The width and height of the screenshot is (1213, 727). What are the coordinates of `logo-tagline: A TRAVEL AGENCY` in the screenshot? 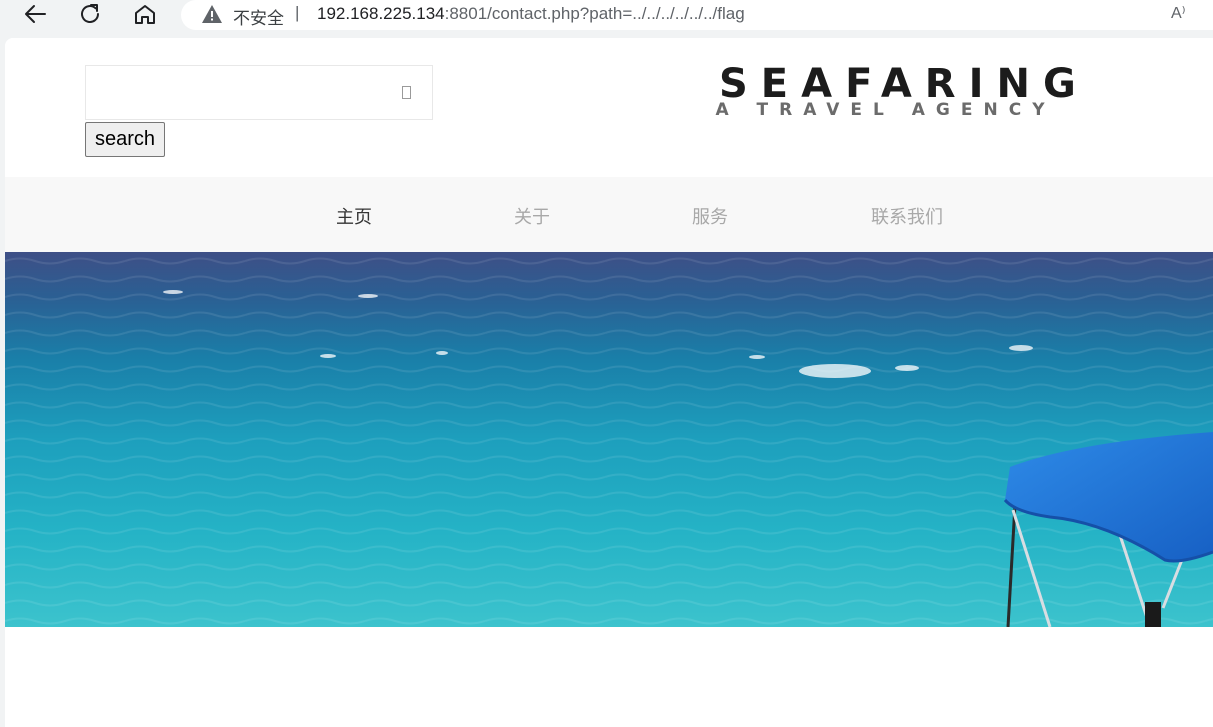 It's located at (885, 110).